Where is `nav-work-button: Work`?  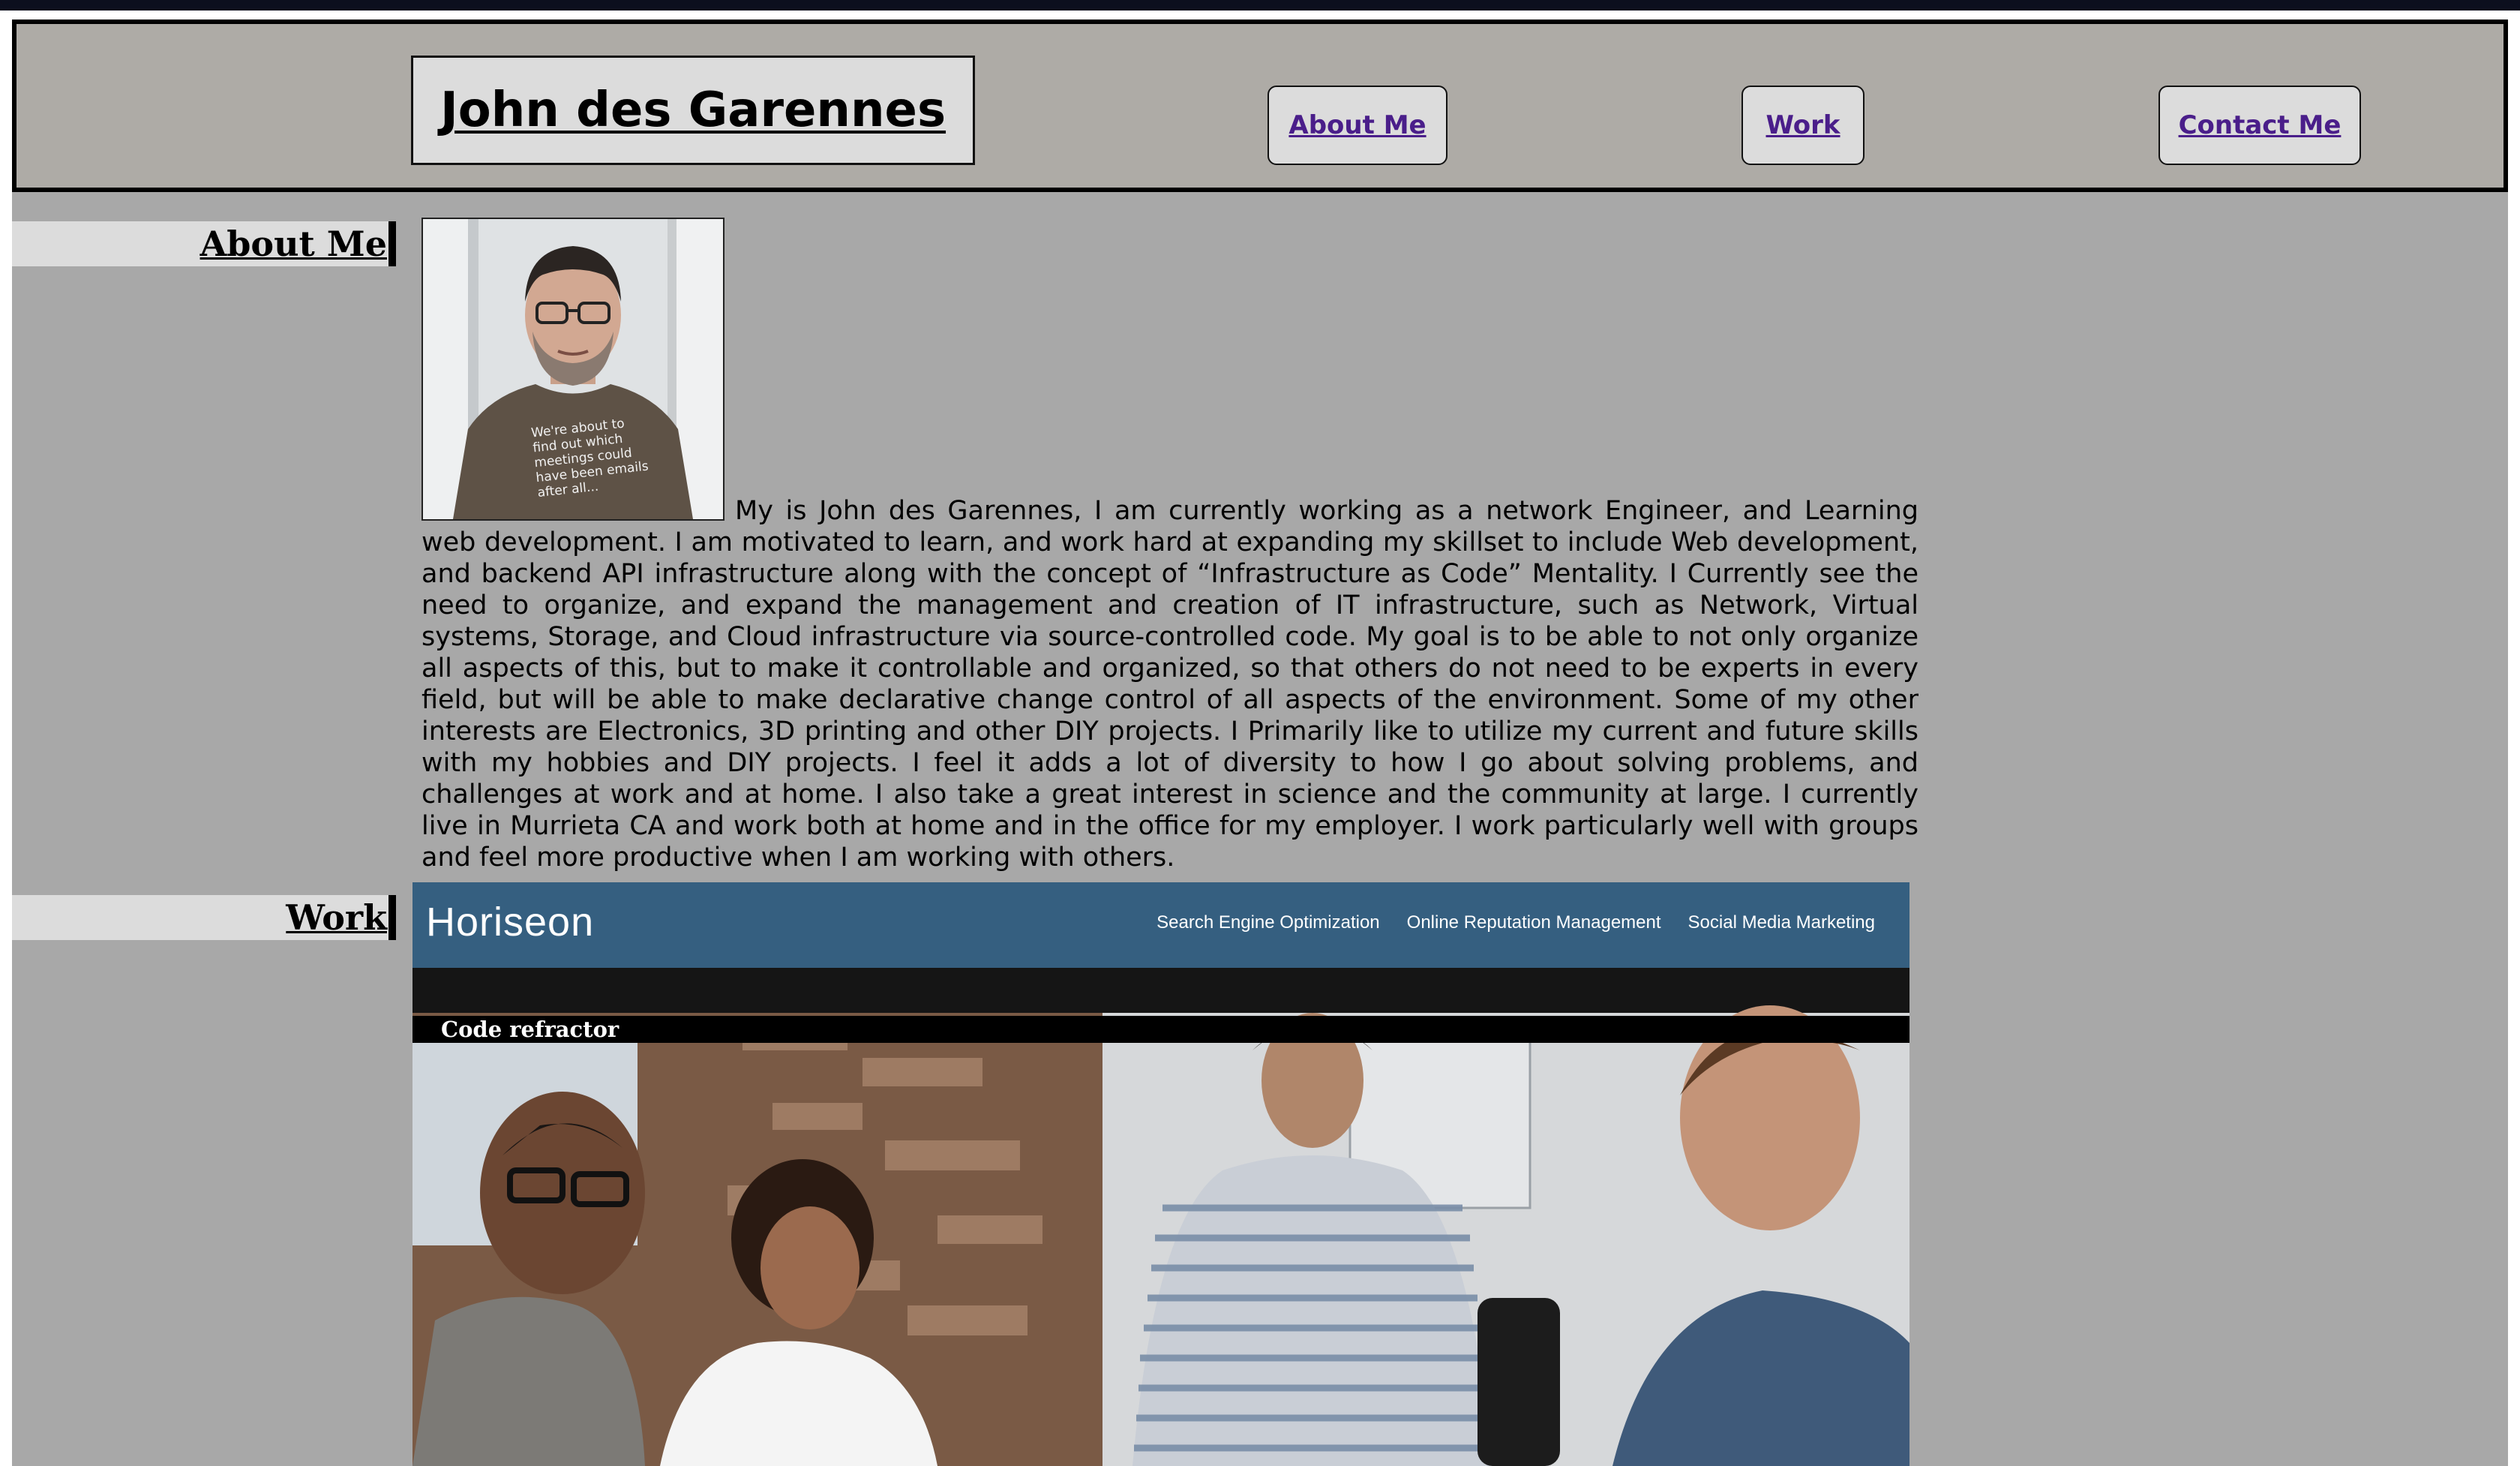 nav-work-button: Work is located at coordinates (1803, 125).